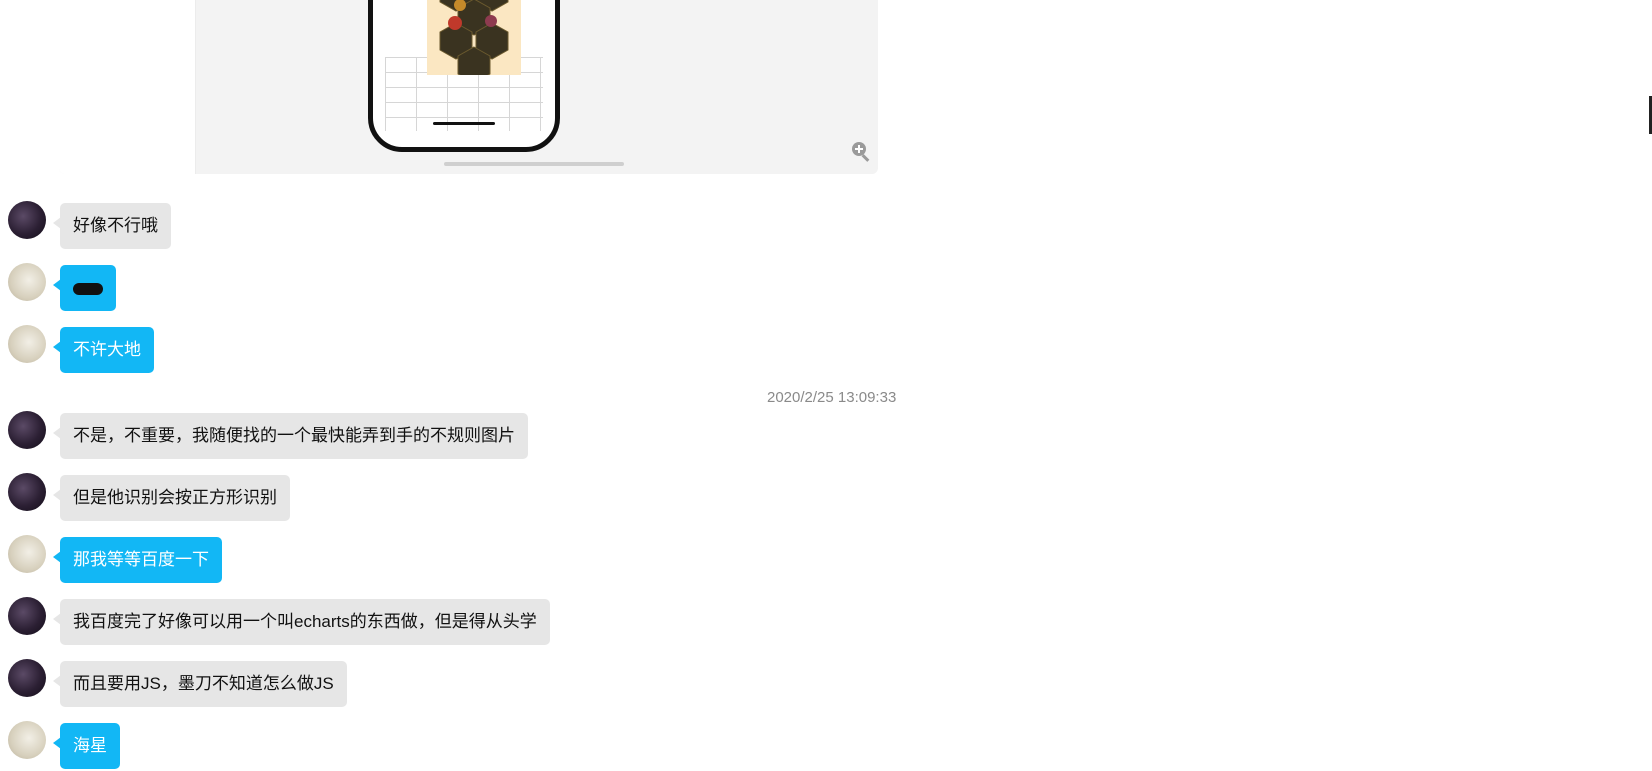 This screenshot has height=771, width=1652. I want to click on message-bubble: 好像不行哦, so click(115, 226).